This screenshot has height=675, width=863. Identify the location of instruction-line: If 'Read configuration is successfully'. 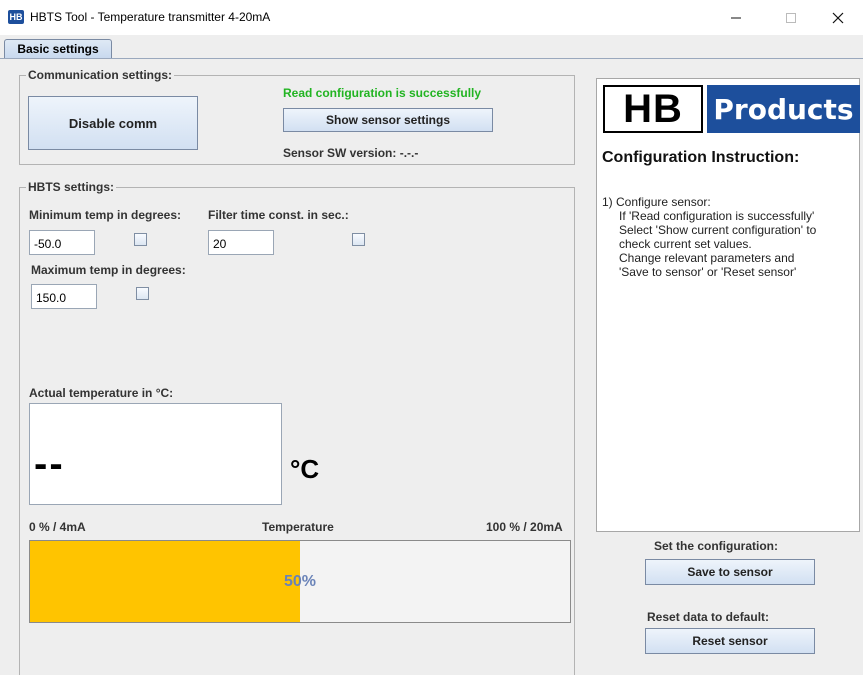
(717, 216).